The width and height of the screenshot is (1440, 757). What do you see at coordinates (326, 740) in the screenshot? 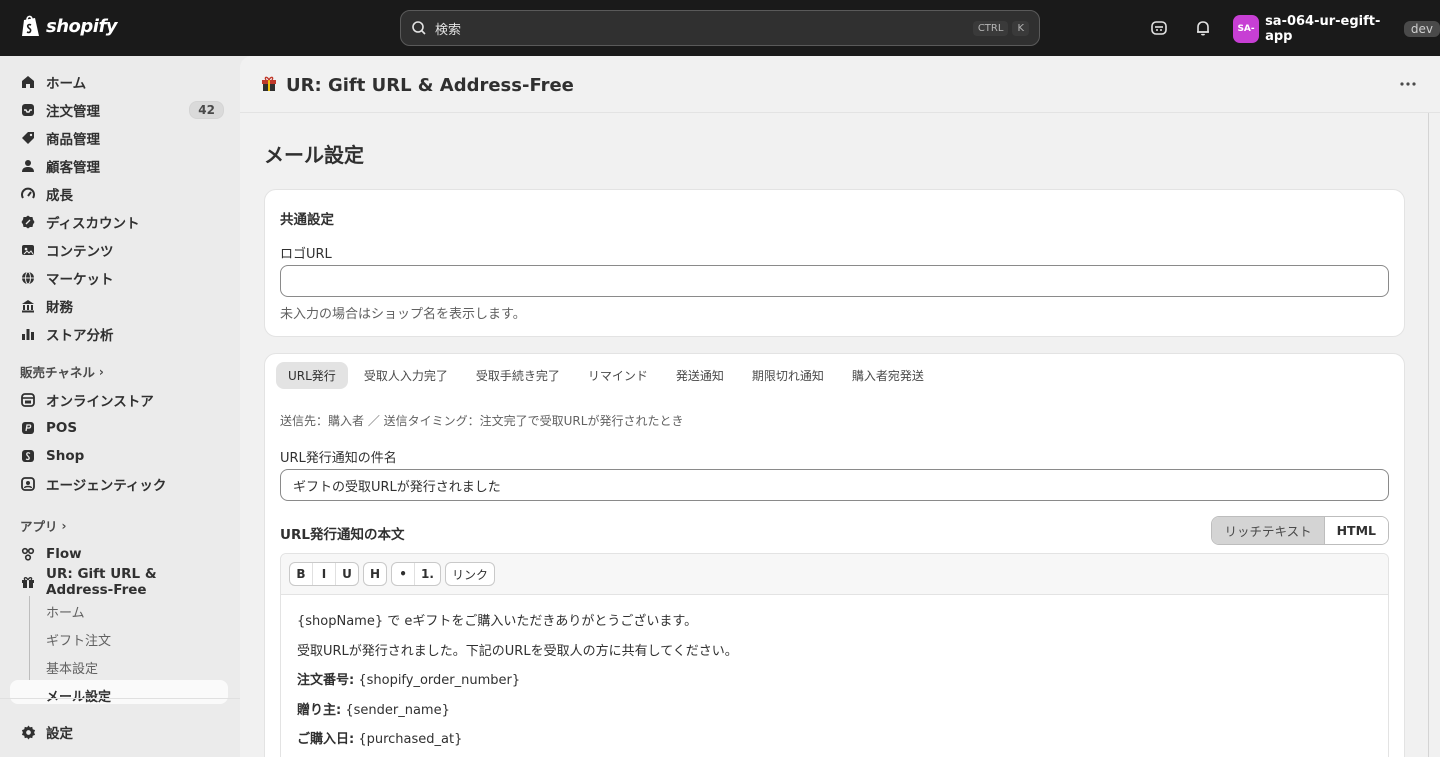
I see `line-bold: ご購入日:` at bounding box center [326, 740].